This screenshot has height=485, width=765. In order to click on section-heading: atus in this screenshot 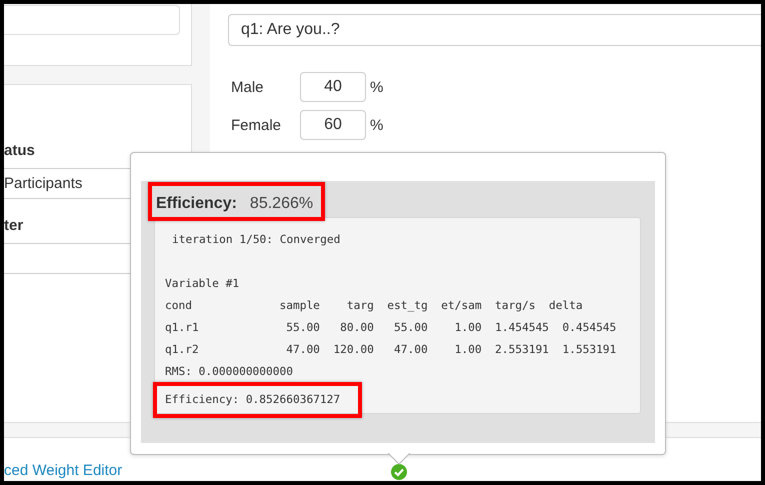, I will do `click(20, 151)`.